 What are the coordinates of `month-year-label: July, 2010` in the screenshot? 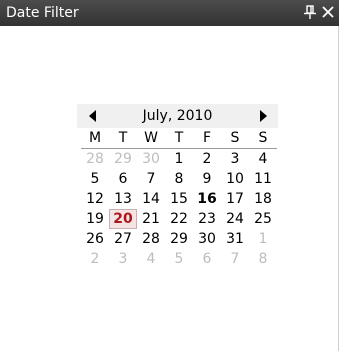 It's located at (177, 116).